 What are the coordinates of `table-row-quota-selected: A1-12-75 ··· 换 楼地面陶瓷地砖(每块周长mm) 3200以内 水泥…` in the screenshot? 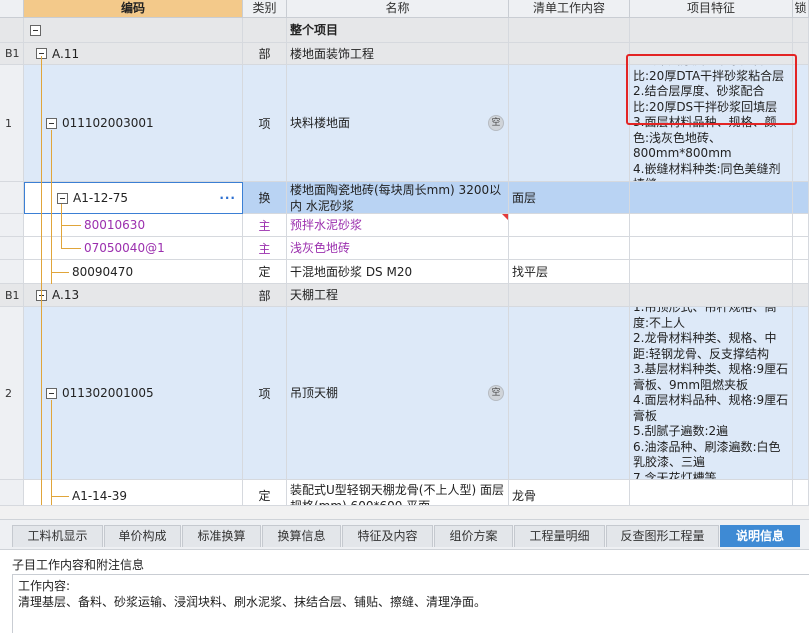 It's located at (404, 198).